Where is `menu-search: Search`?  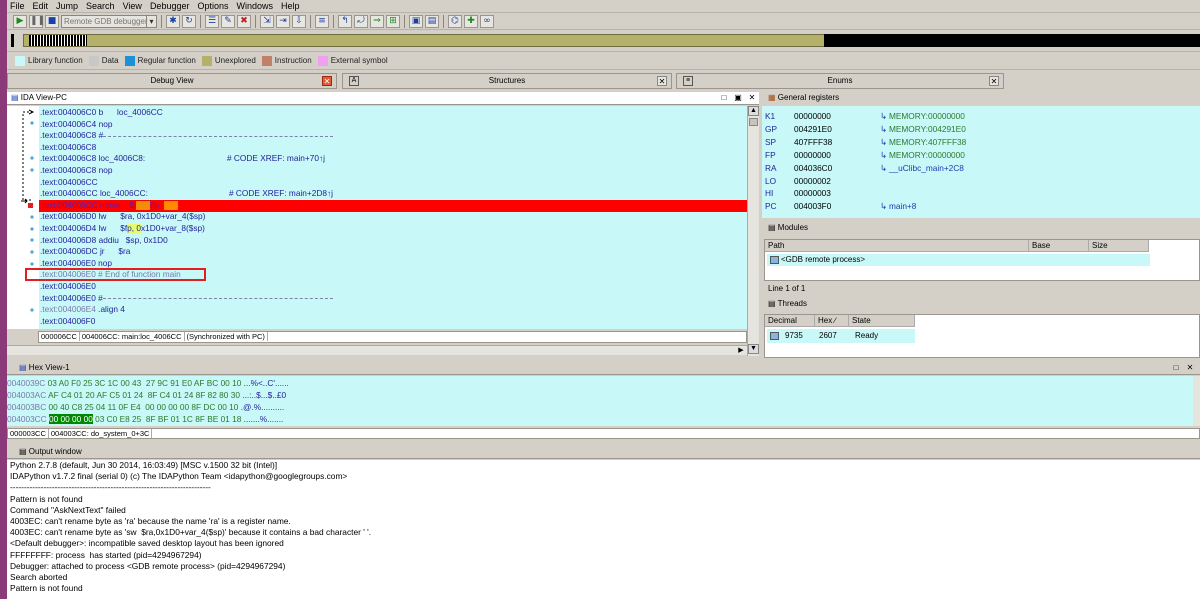 menu-search: Search is located at coordinates (100, 6).